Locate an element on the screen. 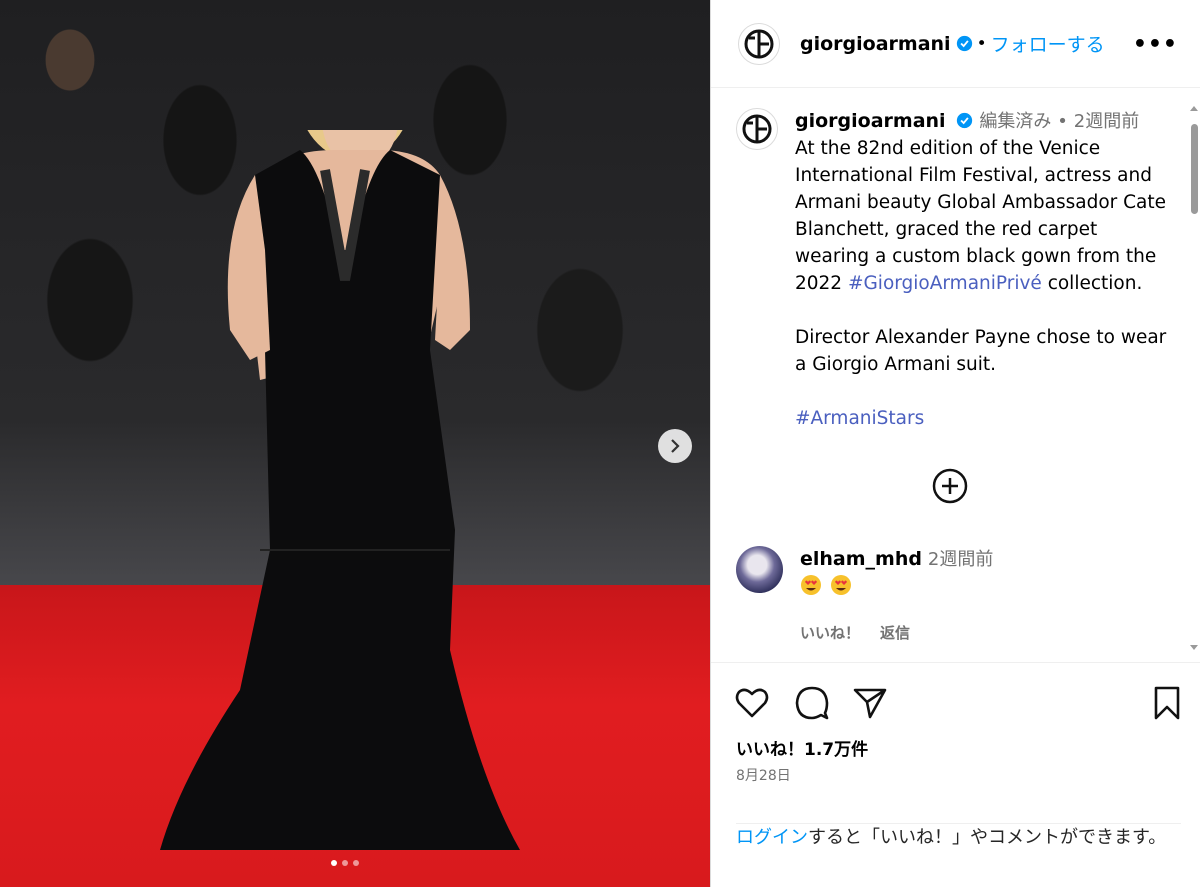  comment-time: 2週間前 is located at coordinates (960, 559).